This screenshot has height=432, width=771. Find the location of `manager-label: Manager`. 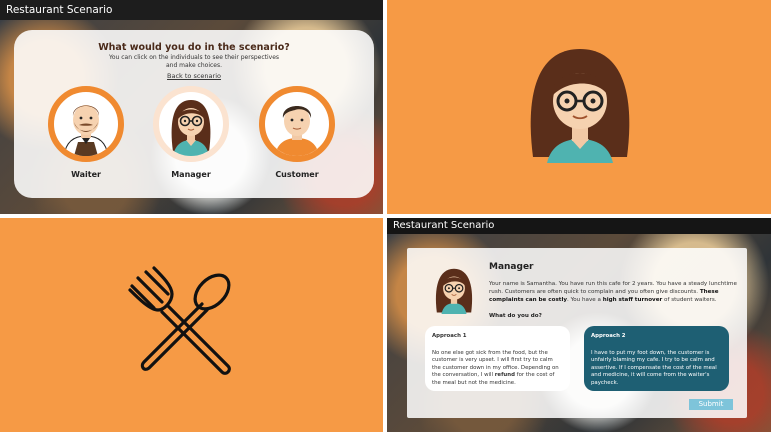

manager-label: Manager is located at coordinates (191, 174).